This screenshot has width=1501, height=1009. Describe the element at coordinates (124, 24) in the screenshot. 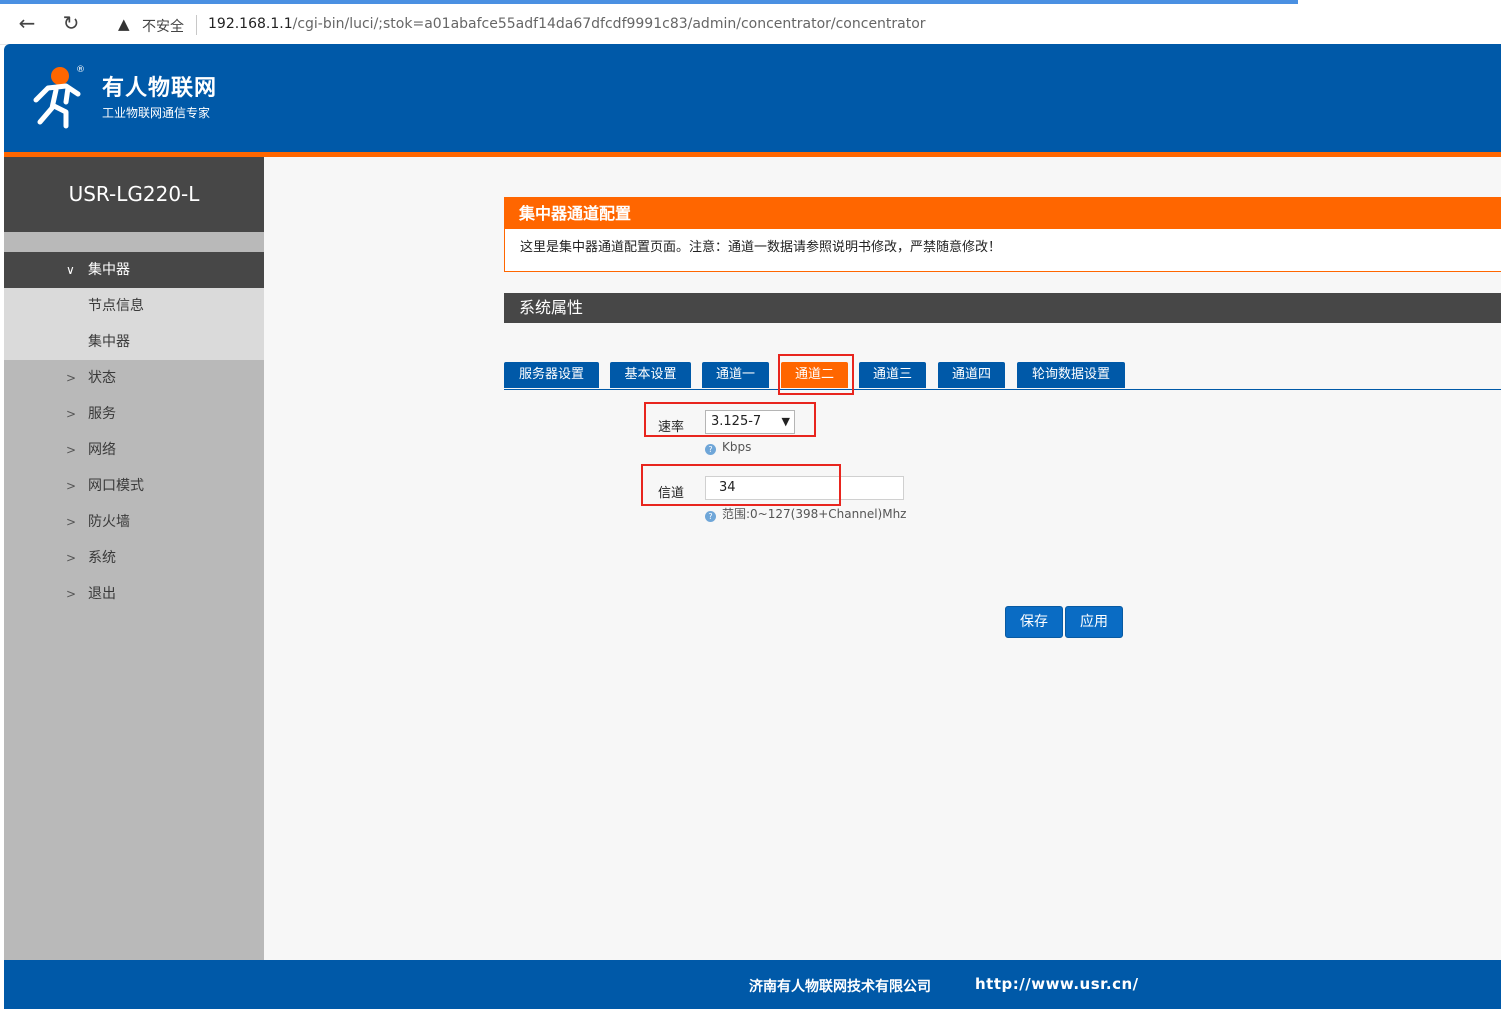

I see `warning-icon: ▲` at that location.